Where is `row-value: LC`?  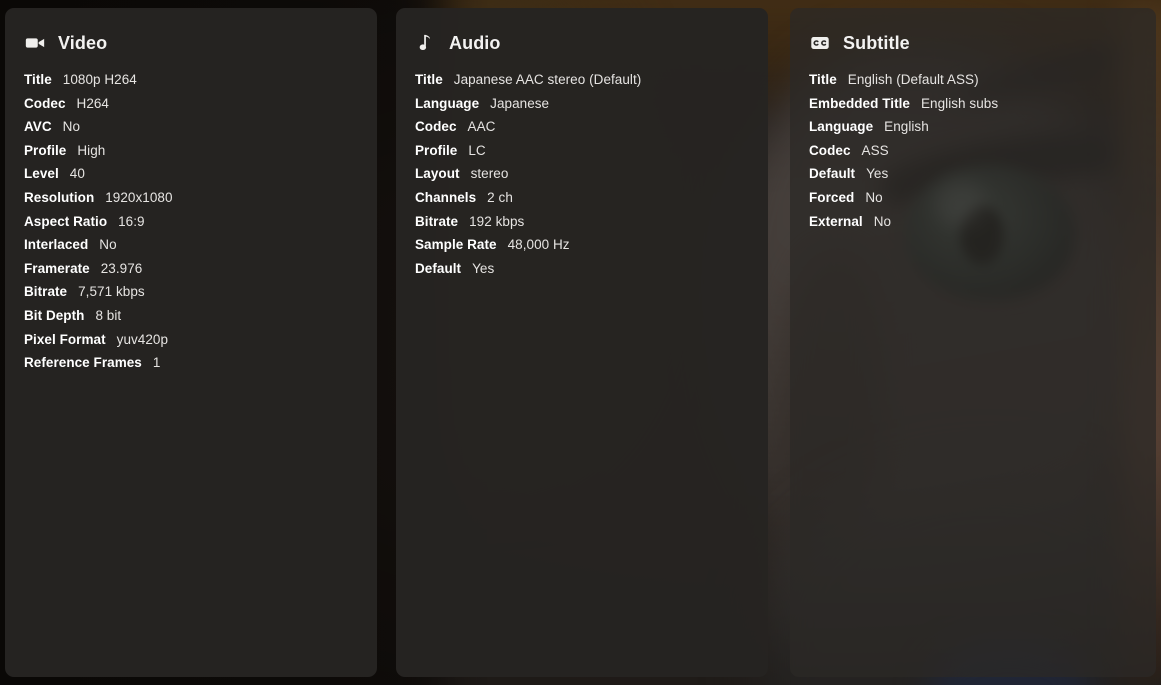 row-value: LC is located at coordinates (477, 150).